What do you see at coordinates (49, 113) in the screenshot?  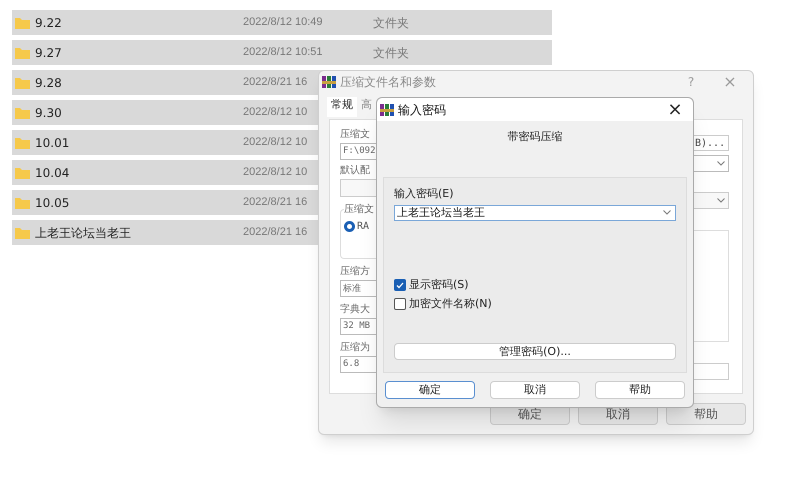 I see `file-name: 9.30` at bounding box center [49, 113].